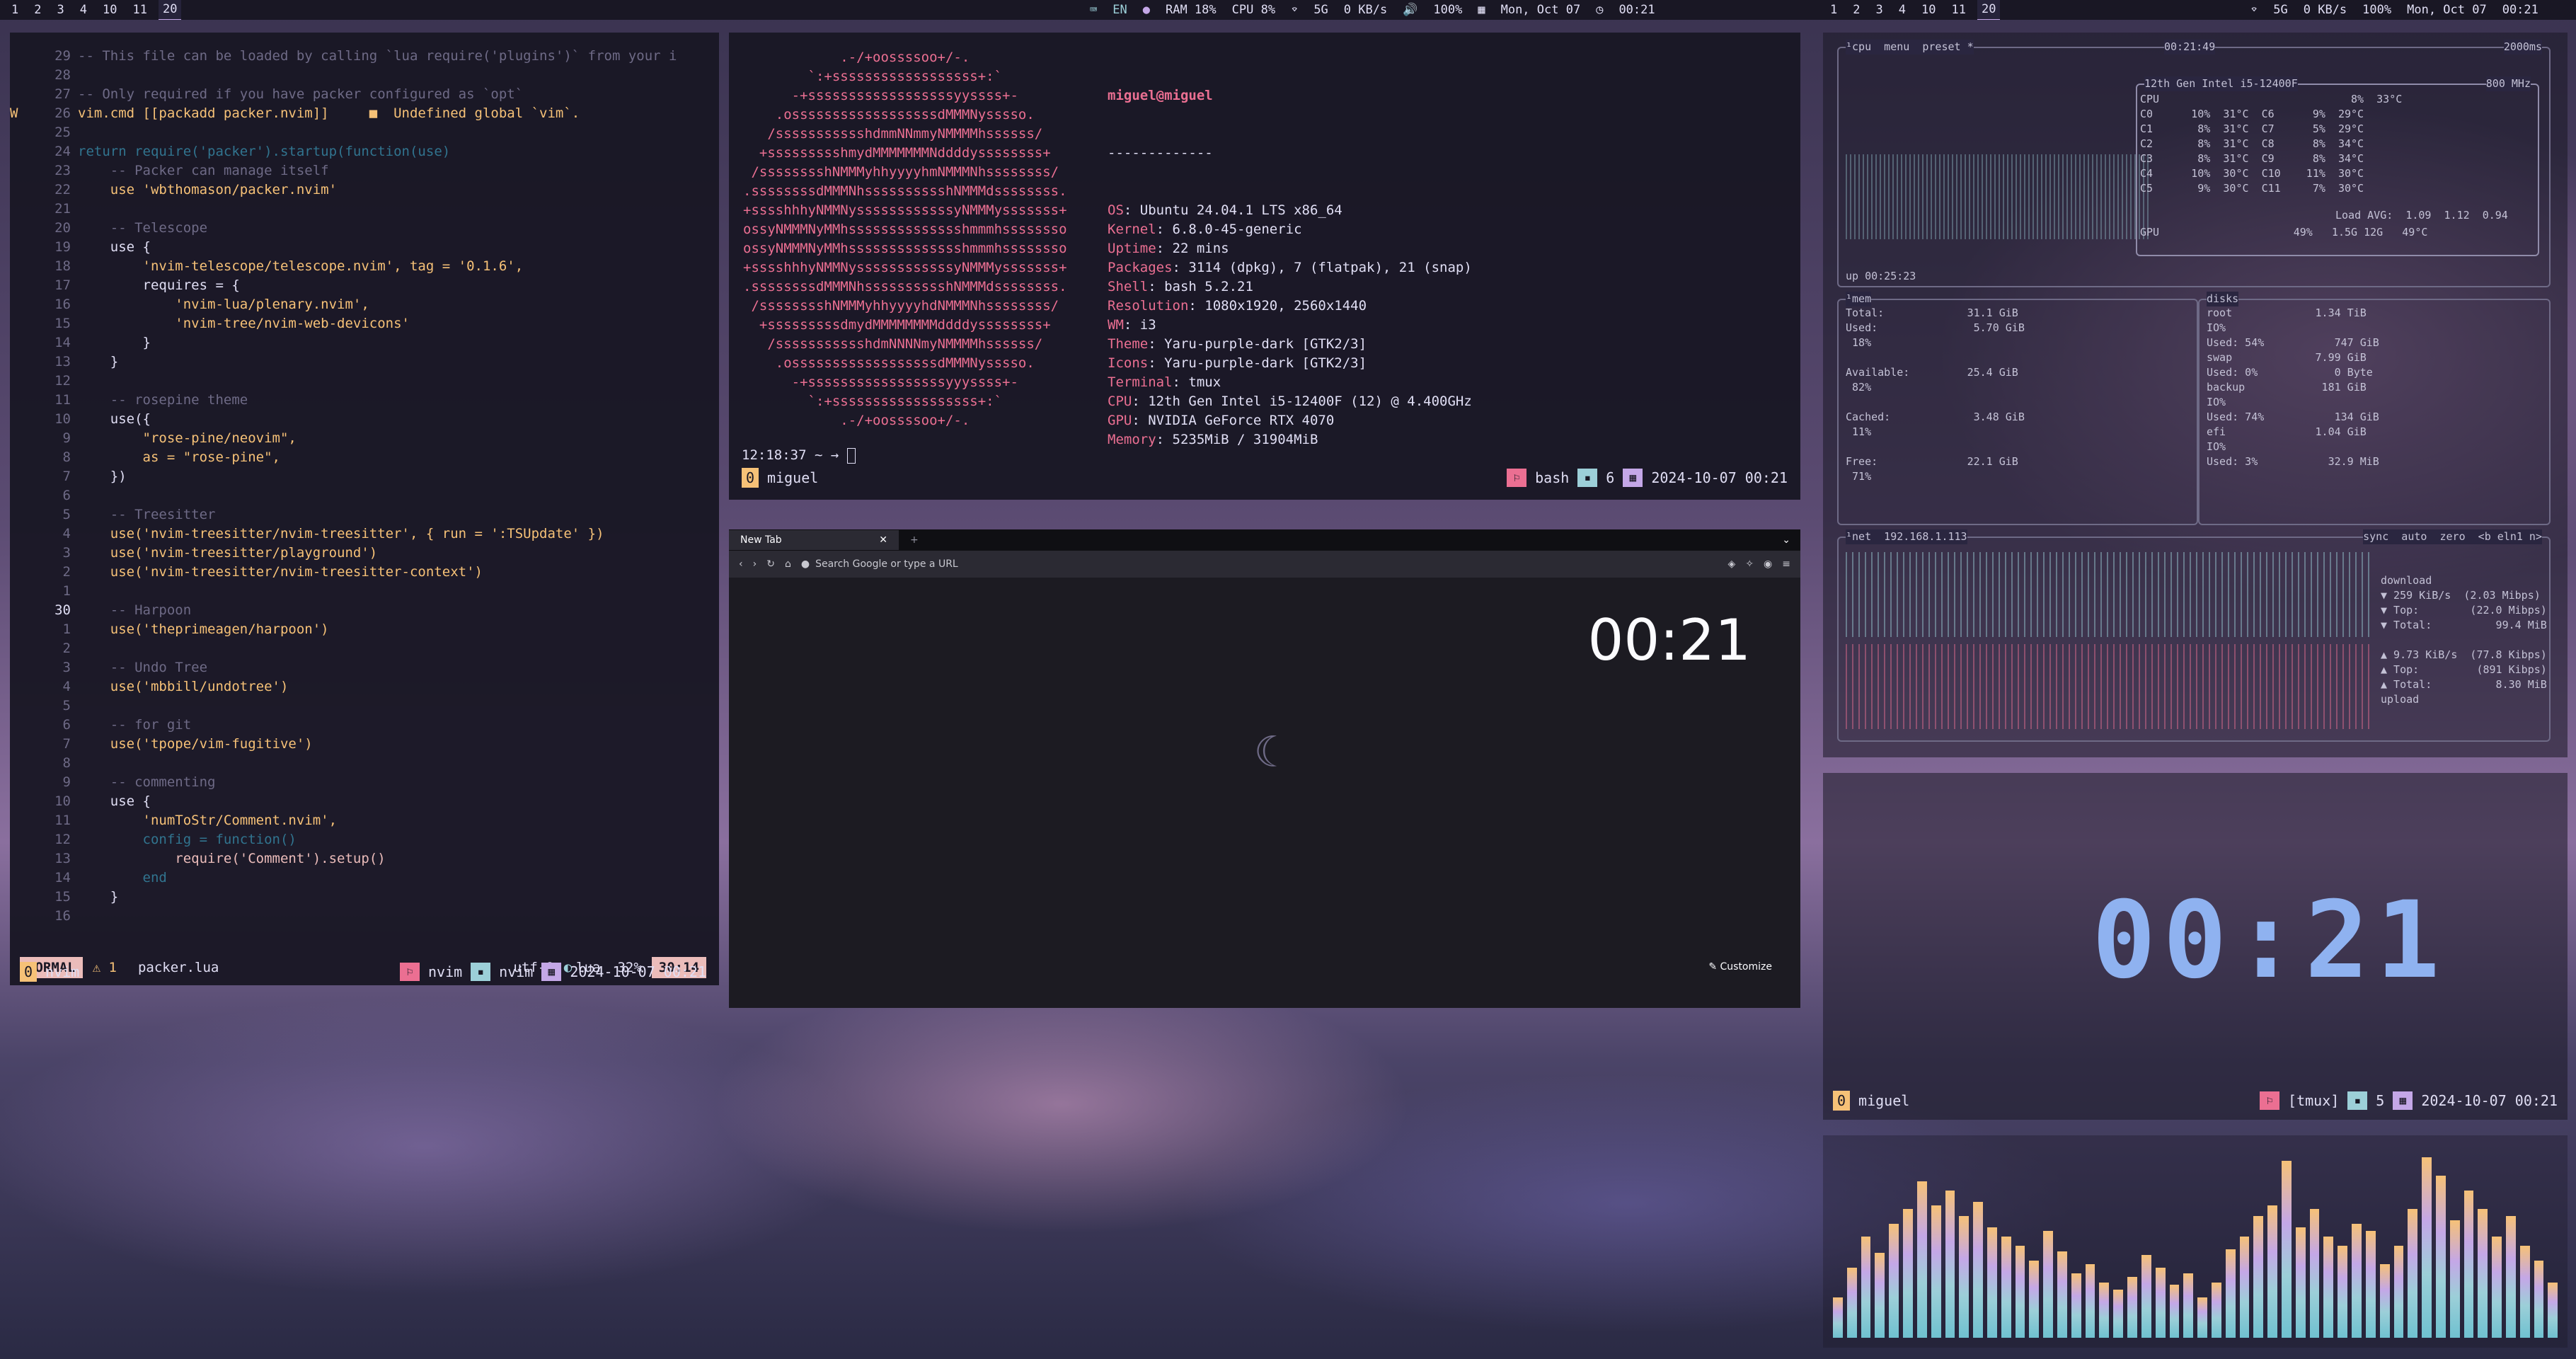  What do you see at coordinates (365, 362) in the screenshot?
I see `code-line: 13 }` at bounding box center [365, 362].